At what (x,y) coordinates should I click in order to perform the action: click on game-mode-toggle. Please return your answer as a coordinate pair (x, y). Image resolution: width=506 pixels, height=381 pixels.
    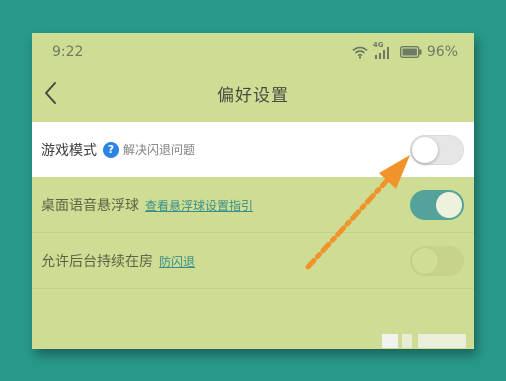
    Looking at the image, I should click on (437, 149).